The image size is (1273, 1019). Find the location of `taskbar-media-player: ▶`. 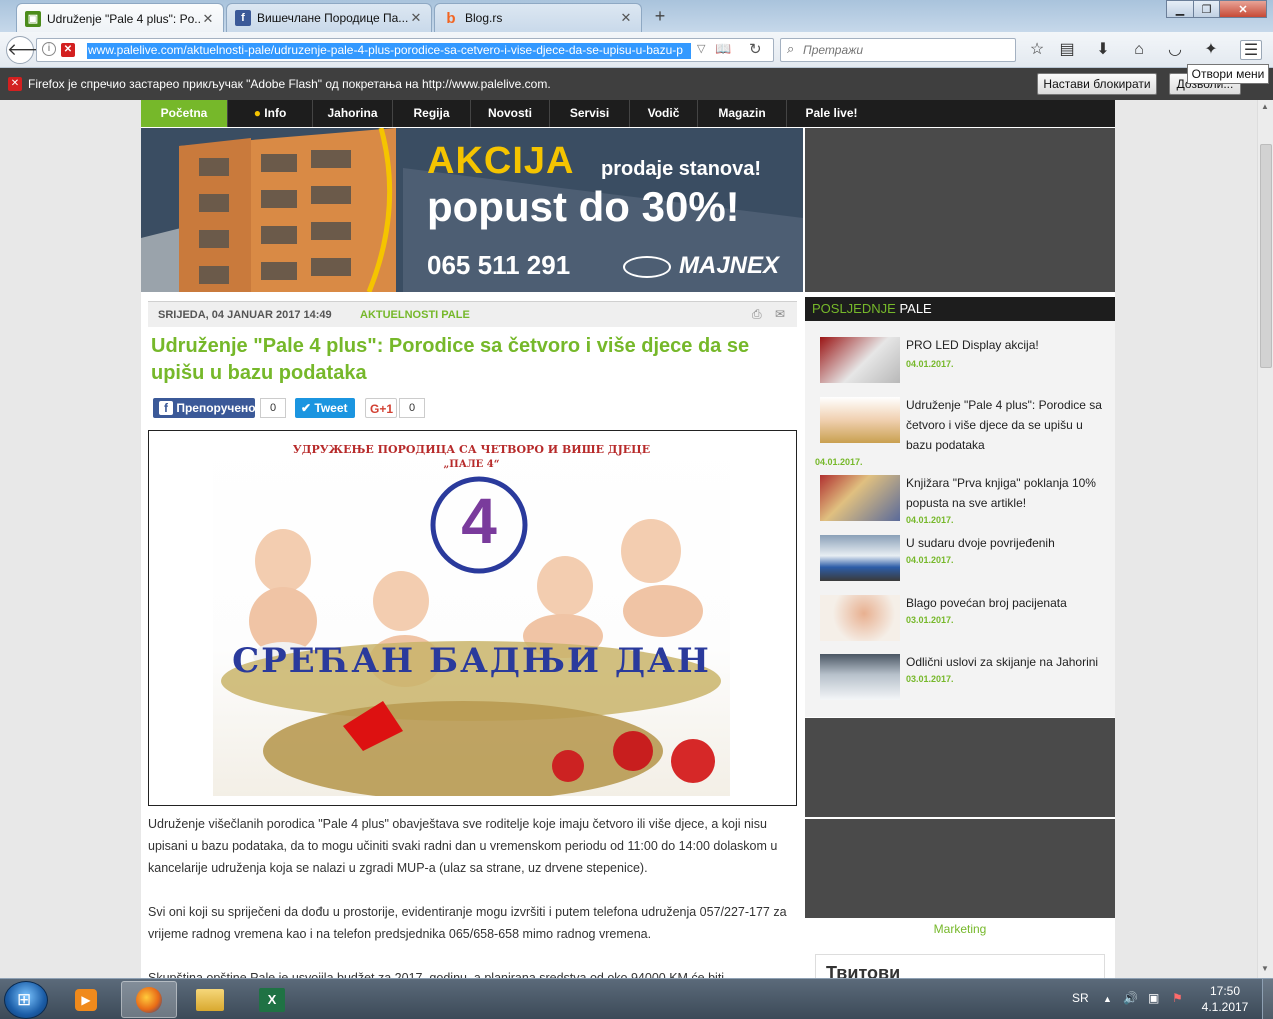

taskbar-media-player: ▶ is located at coordinates (86, 999).